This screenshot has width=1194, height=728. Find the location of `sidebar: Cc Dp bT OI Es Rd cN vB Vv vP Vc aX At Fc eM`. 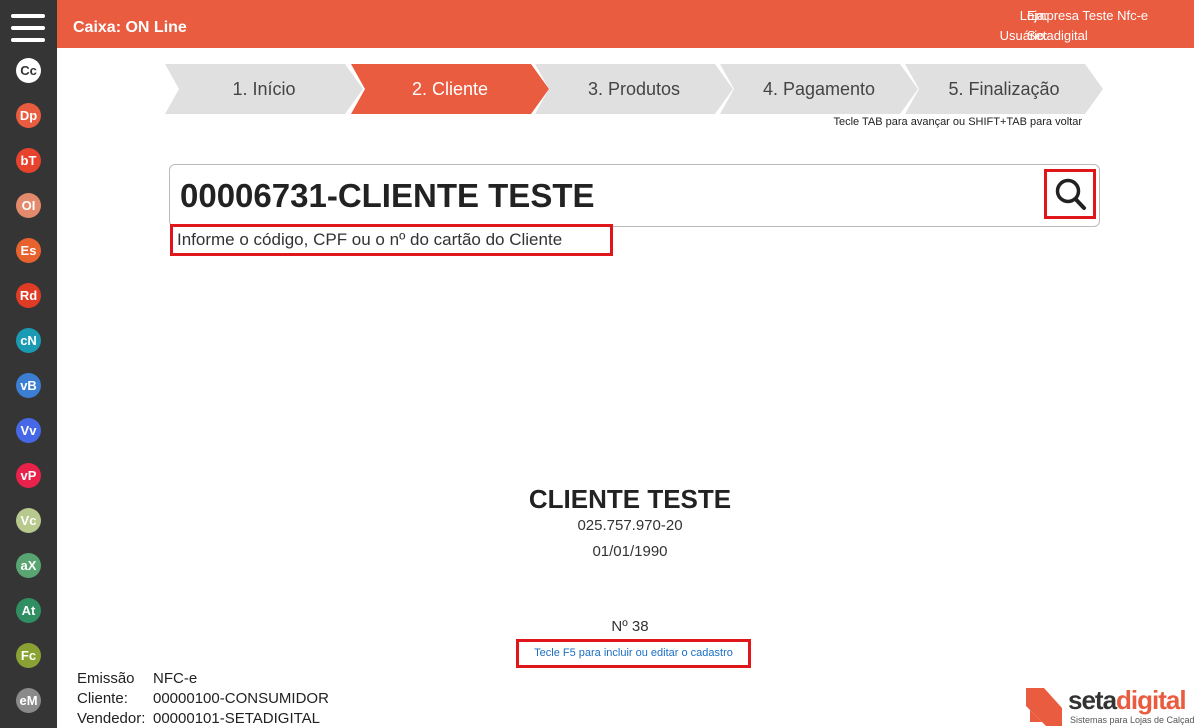

sidebar: Cc Dp bT OI Es Rd cN vB Vv vP Vc aX At Fc eM is located at coordinates (28, 364).